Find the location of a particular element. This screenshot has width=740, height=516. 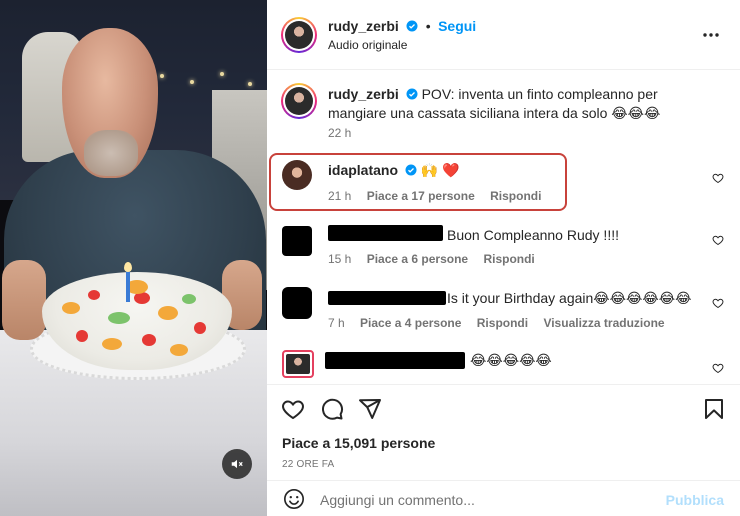

publish-button: Pubblica is located at coordinates (695, 500).